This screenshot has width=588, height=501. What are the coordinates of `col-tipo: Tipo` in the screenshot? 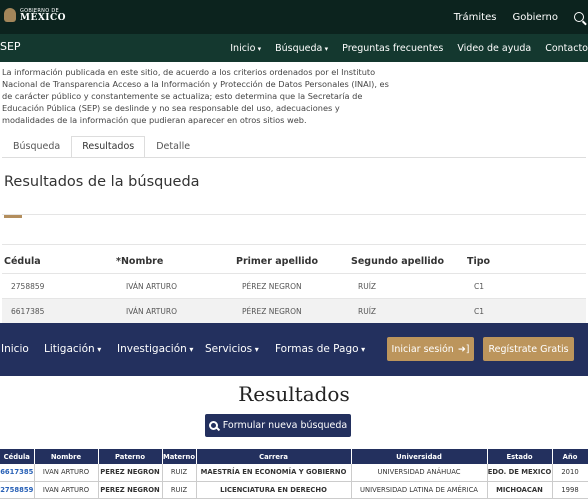 It's located at (478, 261).